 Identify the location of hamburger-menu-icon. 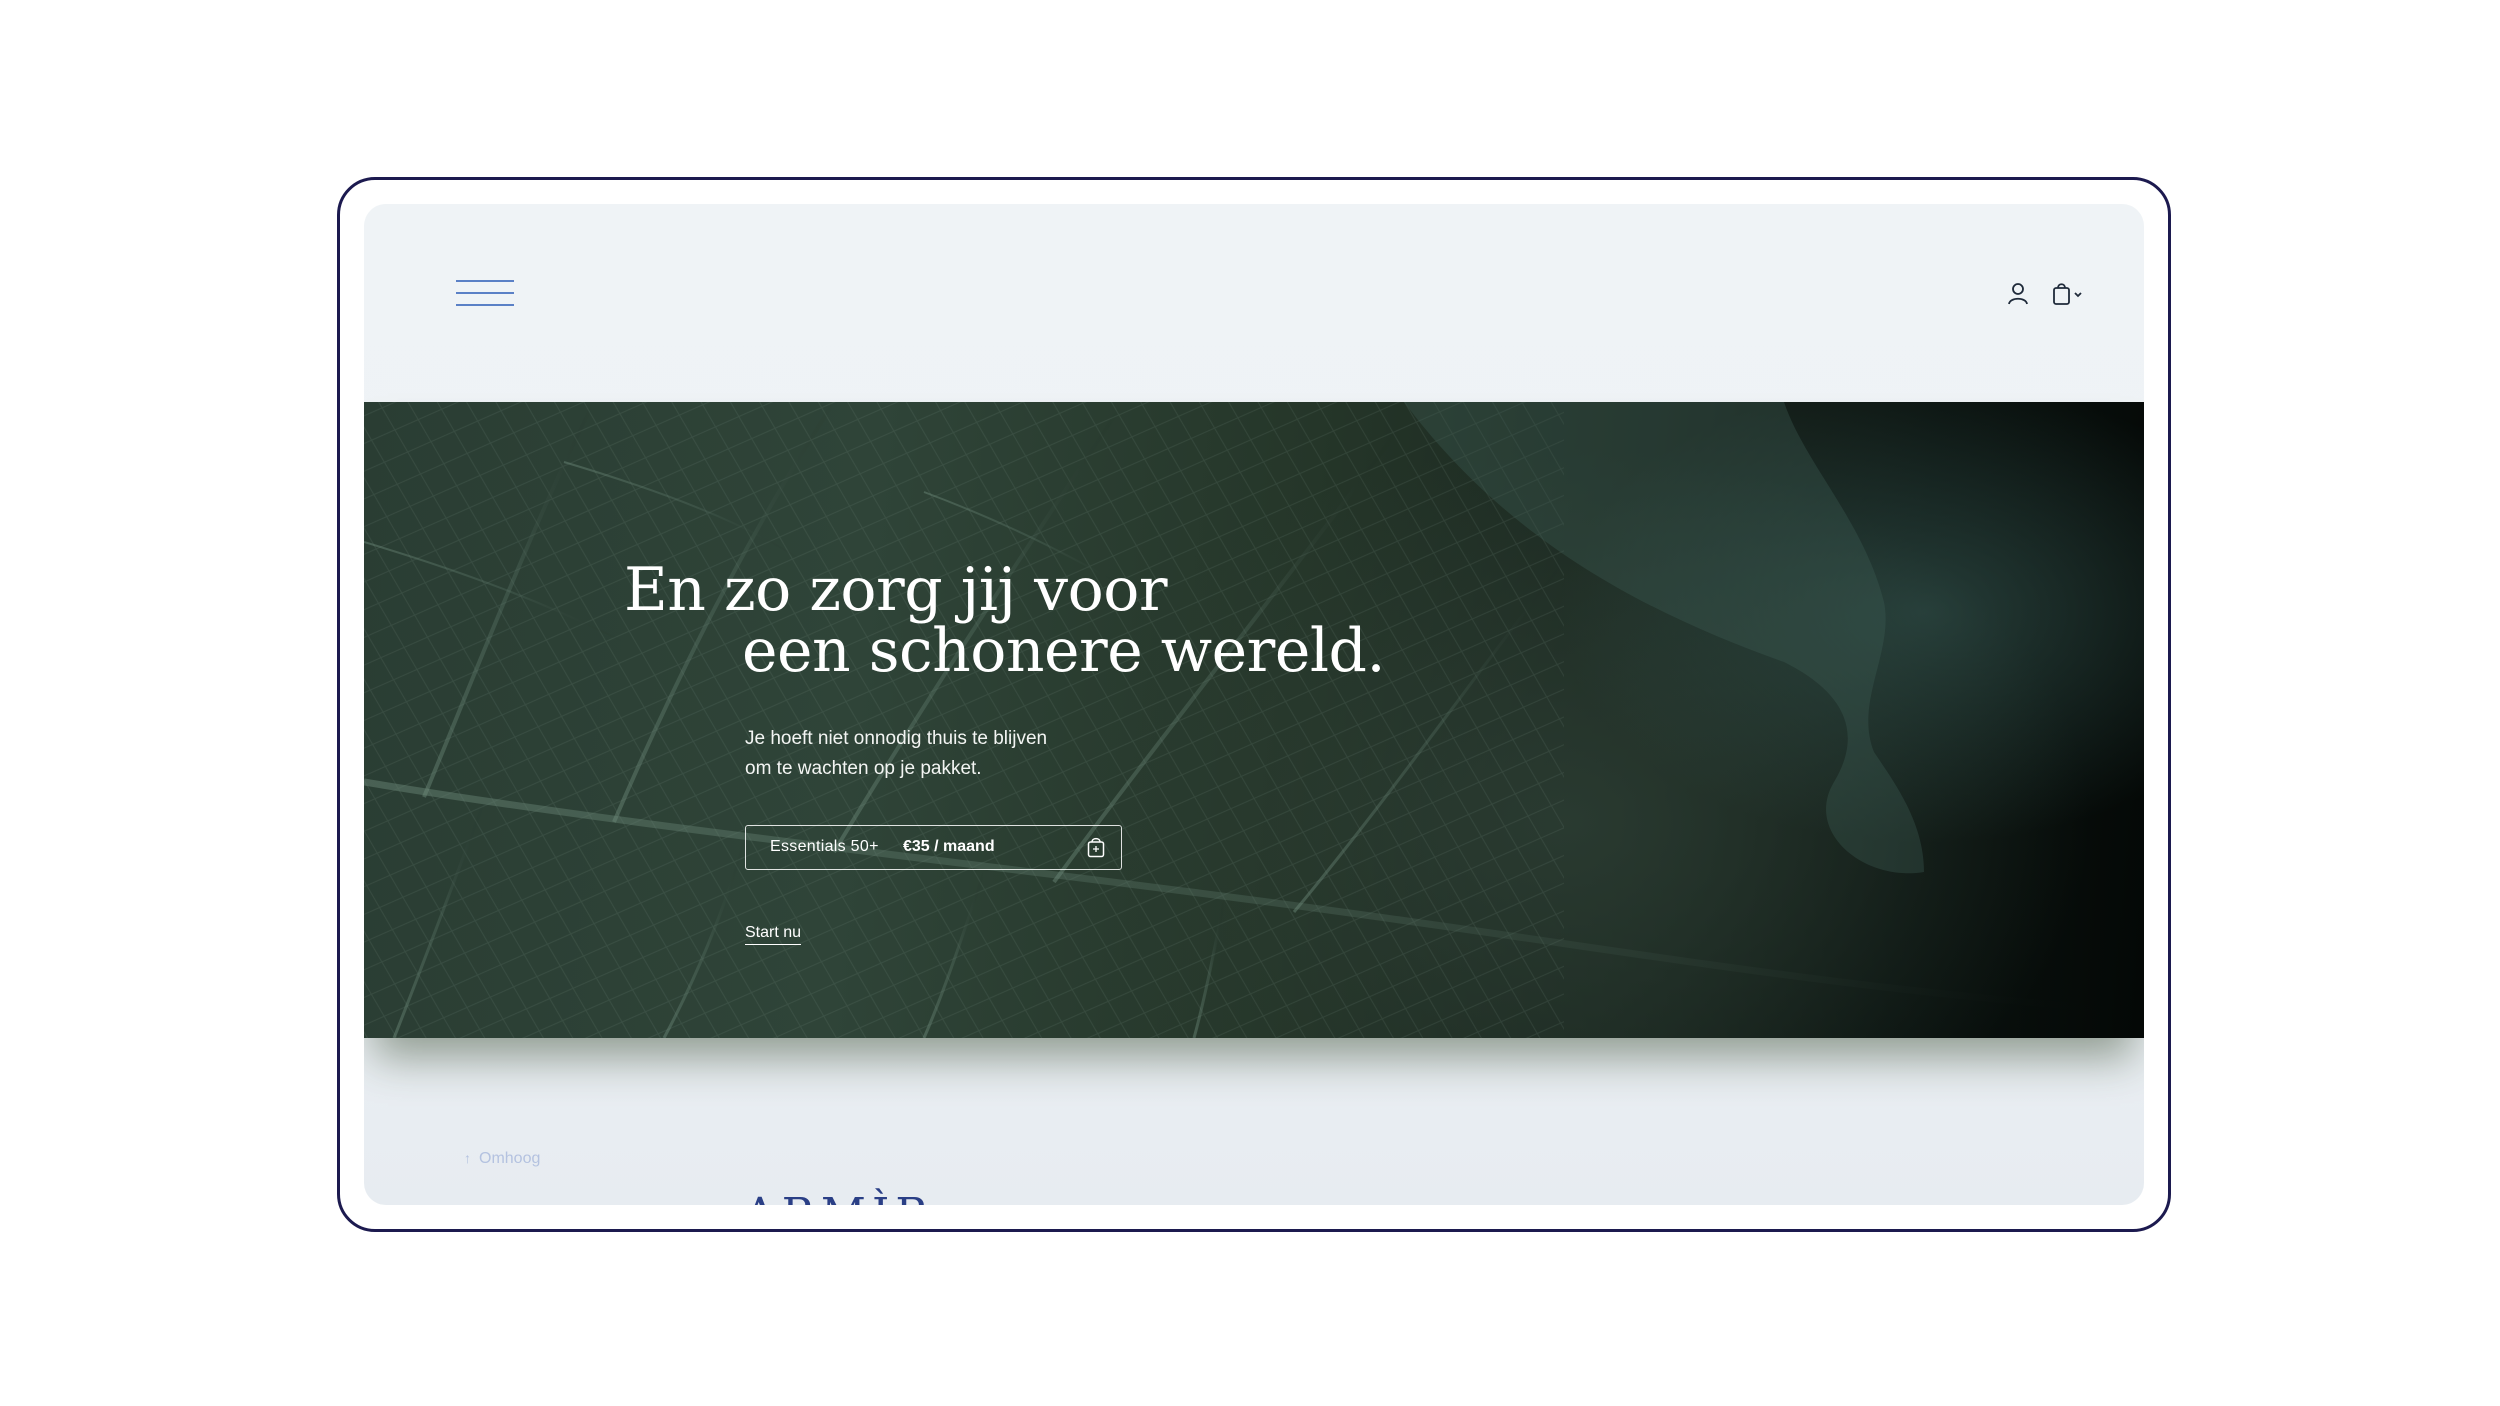
(485, 295).